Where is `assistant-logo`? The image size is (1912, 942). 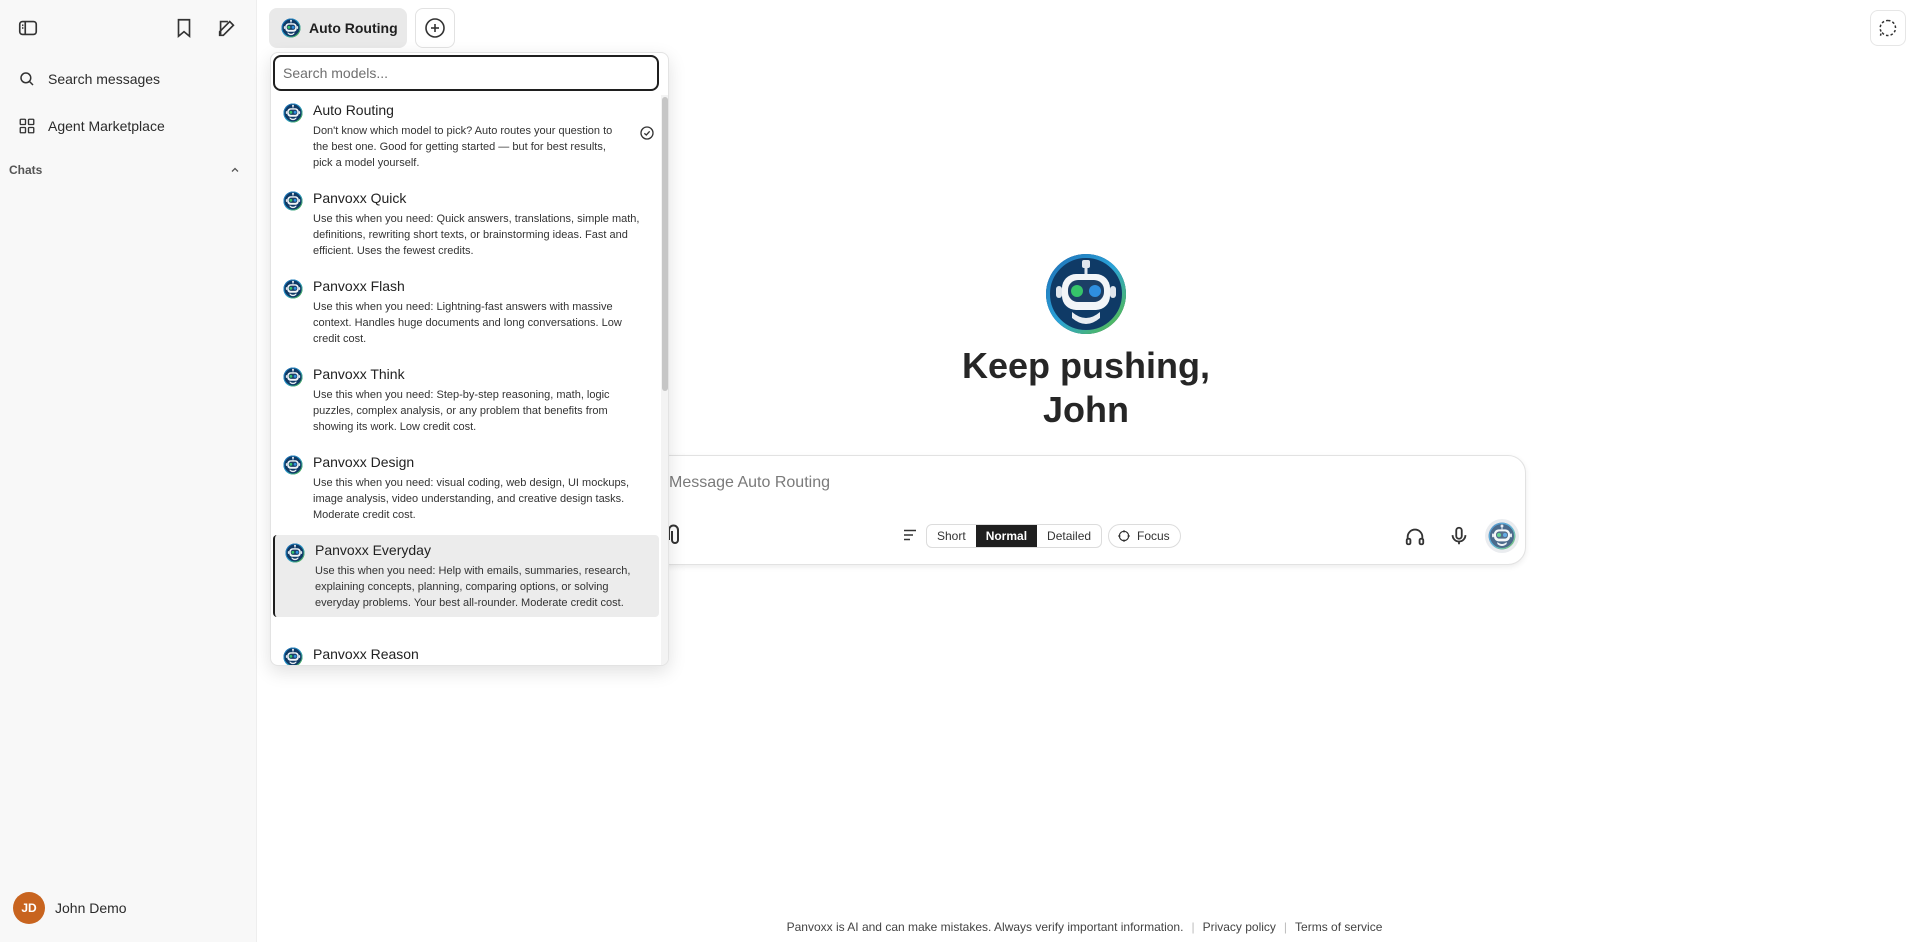
assistant-logo is located at coordinates (1086, 294).